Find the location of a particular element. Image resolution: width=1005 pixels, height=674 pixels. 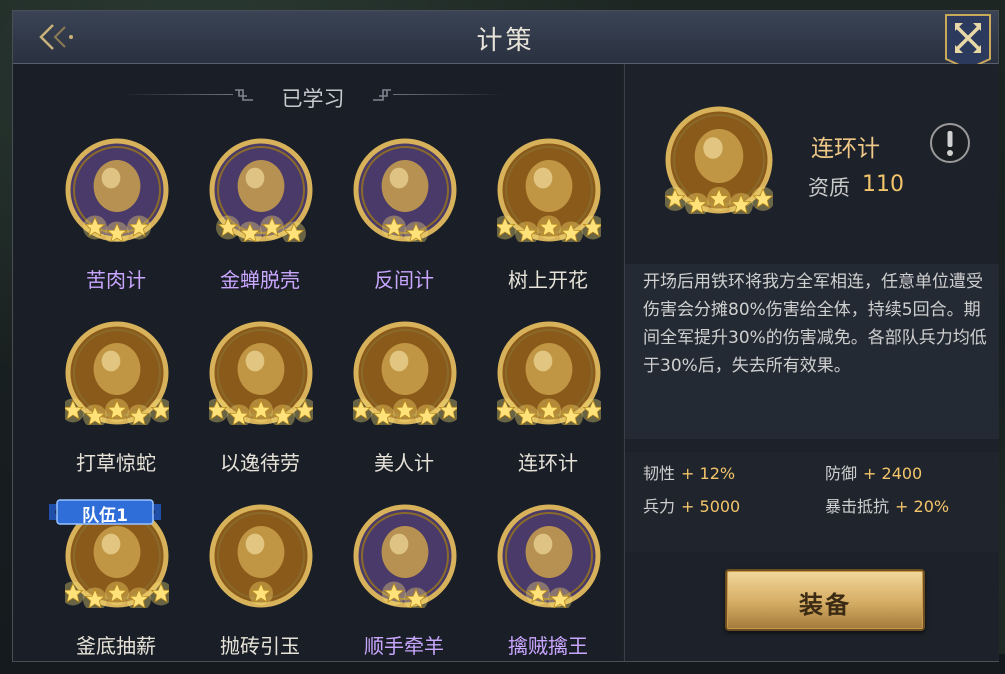

lotus-icon is located at coordinates (549, 192).